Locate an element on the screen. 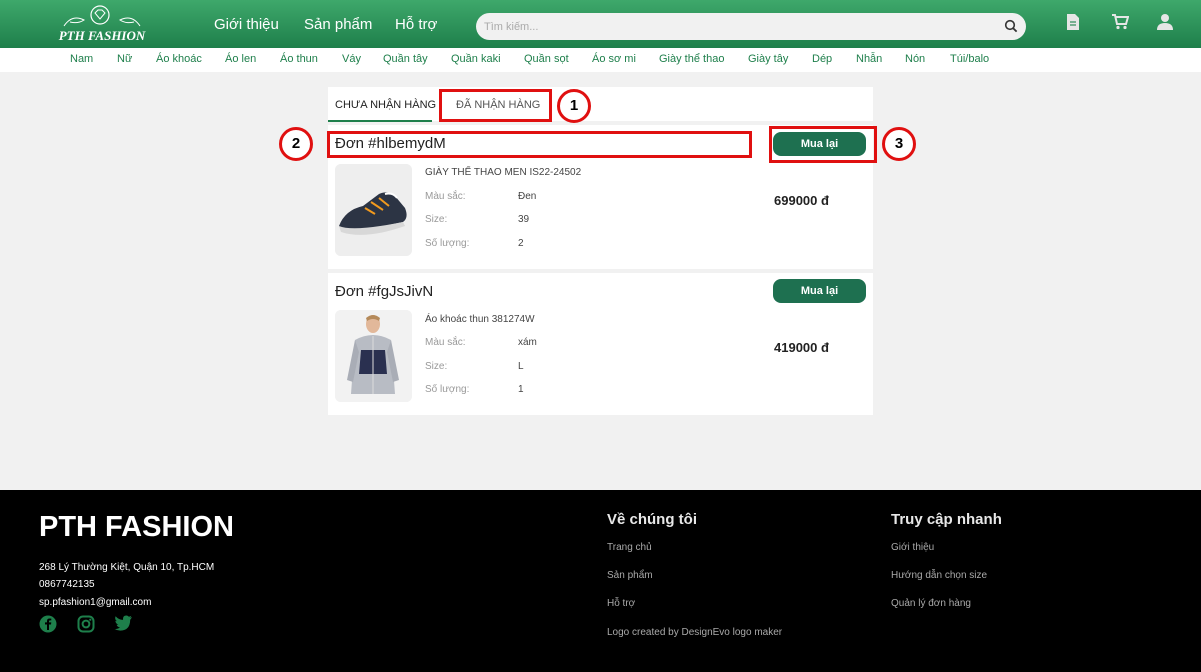 The width and height of the screenshot is (1201, 672). footer-link-quan-ly-don-hang: Quản lý đơn hàng is located at coordinates (931, 603).